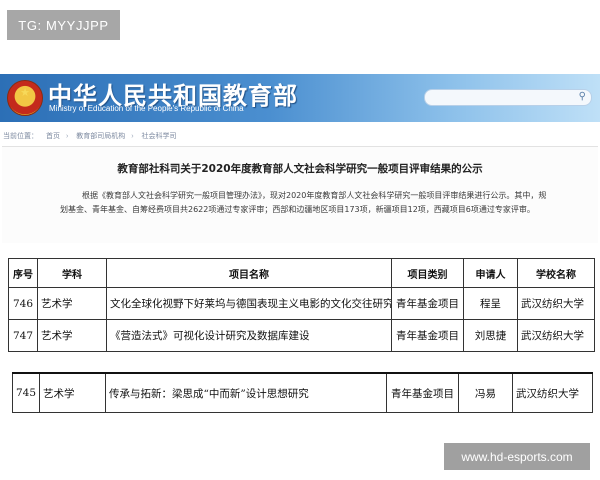 This screenshot has width=600, height=480. What do you see at coordinates (63, 25) in the screenshot?
I see `tag-label: TG: MYYJJPP` at bounding box center [63, 25].